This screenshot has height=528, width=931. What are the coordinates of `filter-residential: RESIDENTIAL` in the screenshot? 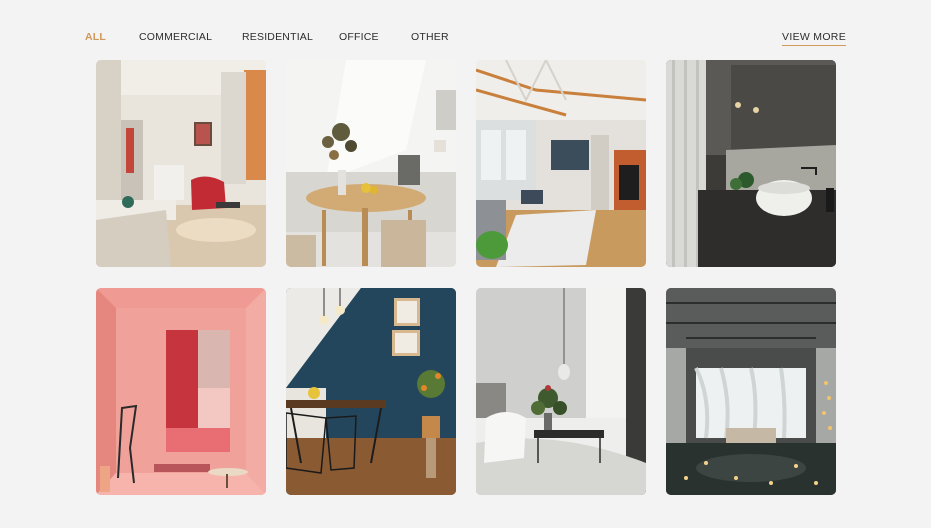 It's located at (277, 37).